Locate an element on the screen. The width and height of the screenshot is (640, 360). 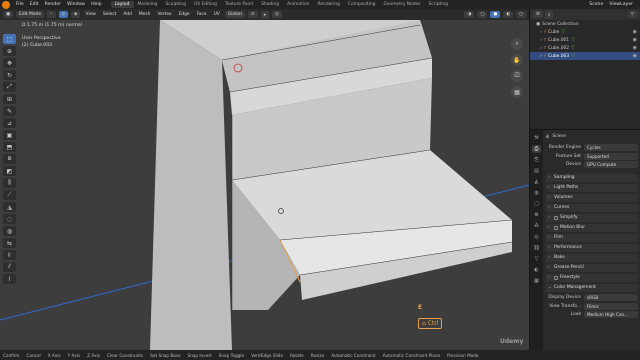
annotate-icon: ✎ is located at coordinates (9, 111).